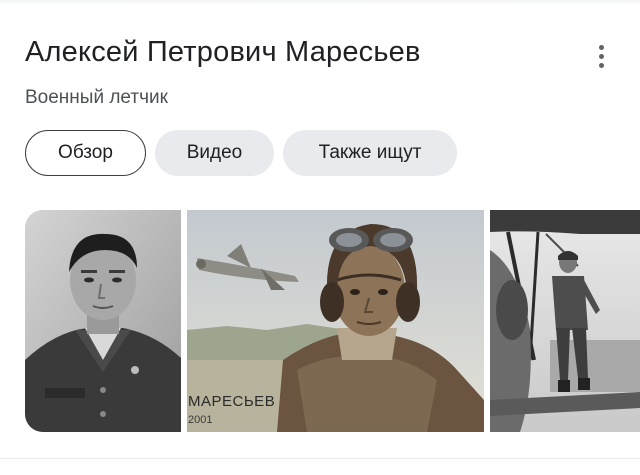 The height and width of the screenshot is (475, 640). Describe the element at coordinates (85, 153) in the screenshot. I see `chip-overview: Обзор` at that location.